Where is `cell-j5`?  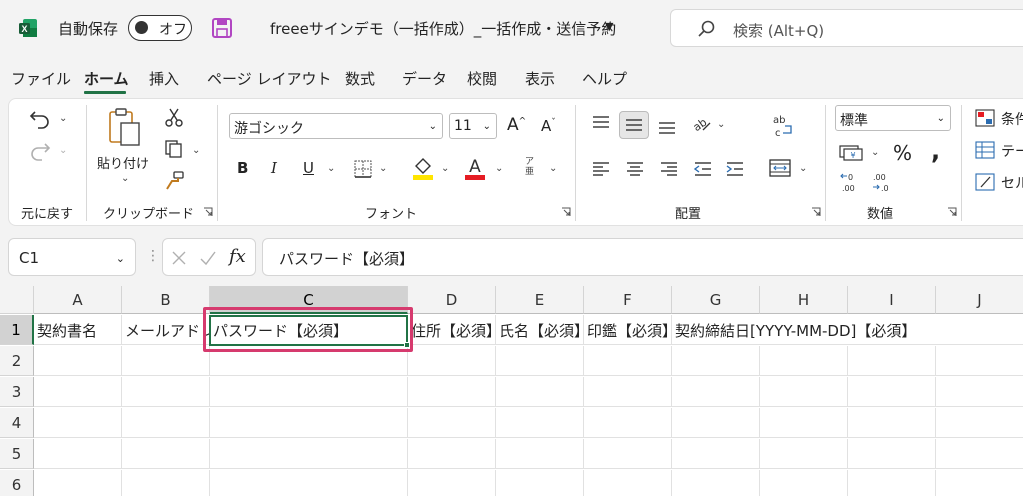
cell-j5 is located at coordinates (979, 454).